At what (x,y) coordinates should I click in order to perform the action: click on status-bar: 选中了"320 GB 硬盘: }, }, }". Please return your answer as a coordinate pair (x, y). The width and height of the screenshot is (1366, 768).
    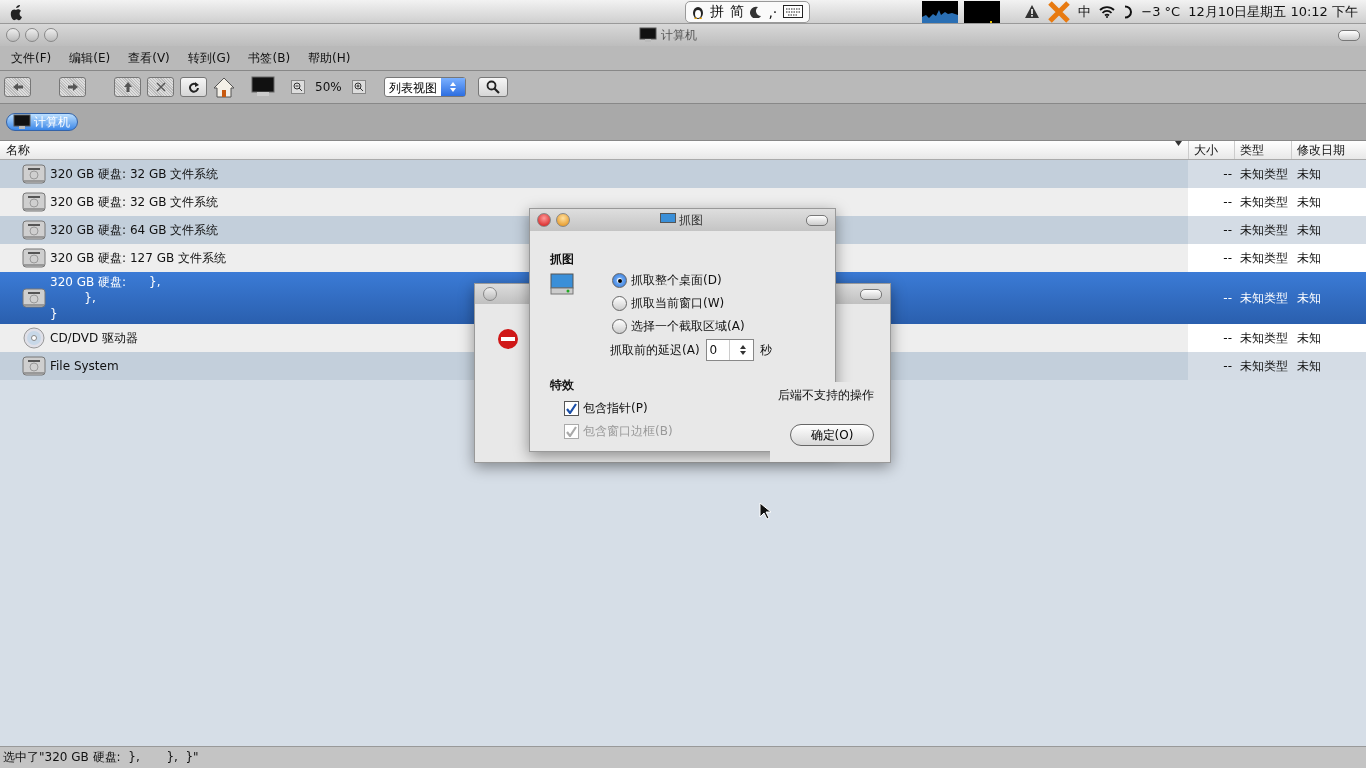
    Looking at the image, I should click on (683, 757).